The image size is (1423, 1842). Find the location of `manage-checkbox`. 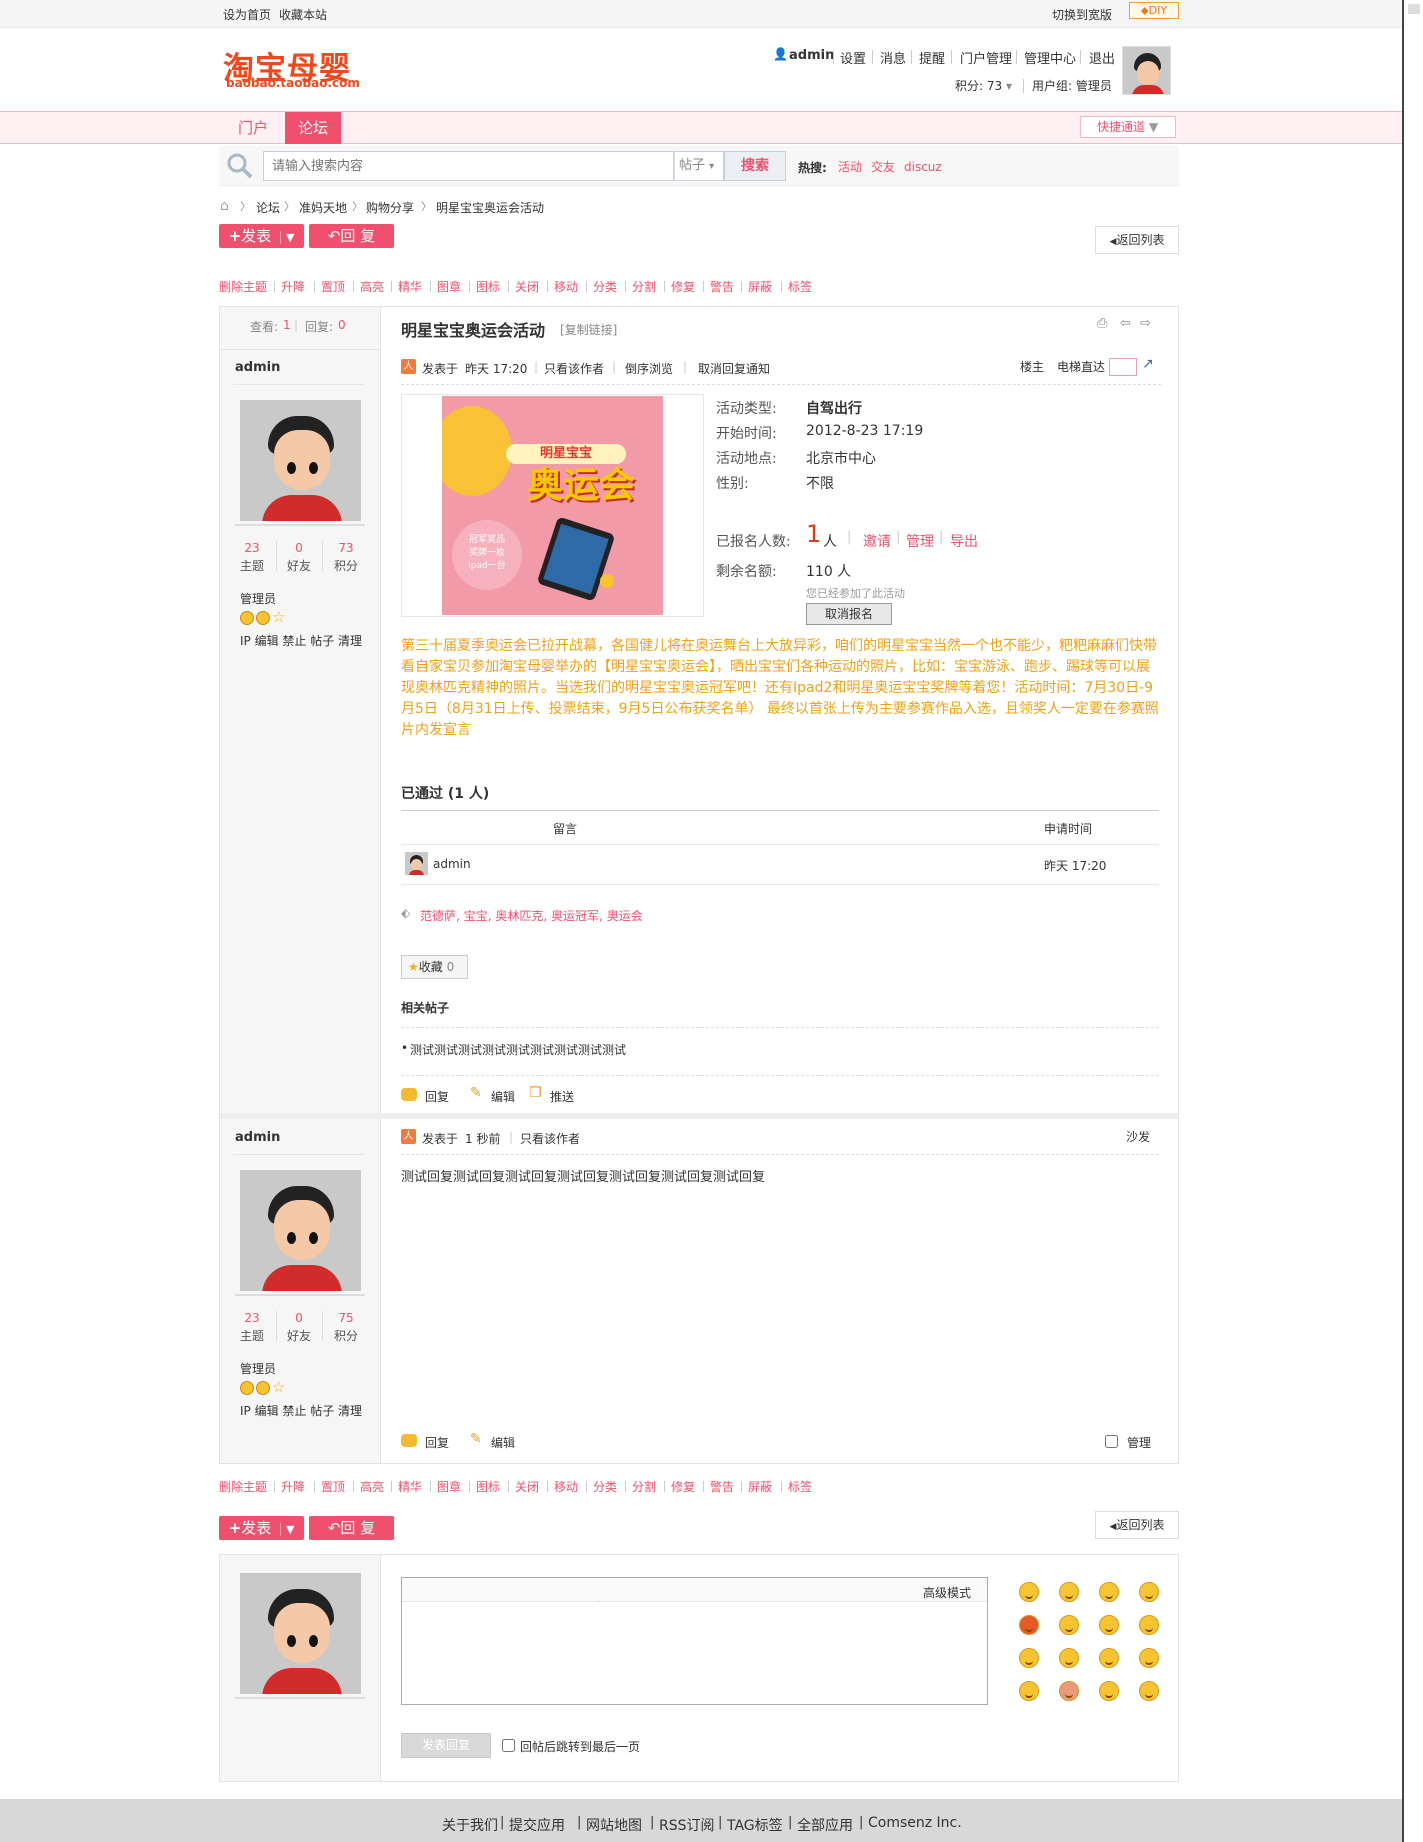

manage-checkbox is located at coordinates (1111, 1441).